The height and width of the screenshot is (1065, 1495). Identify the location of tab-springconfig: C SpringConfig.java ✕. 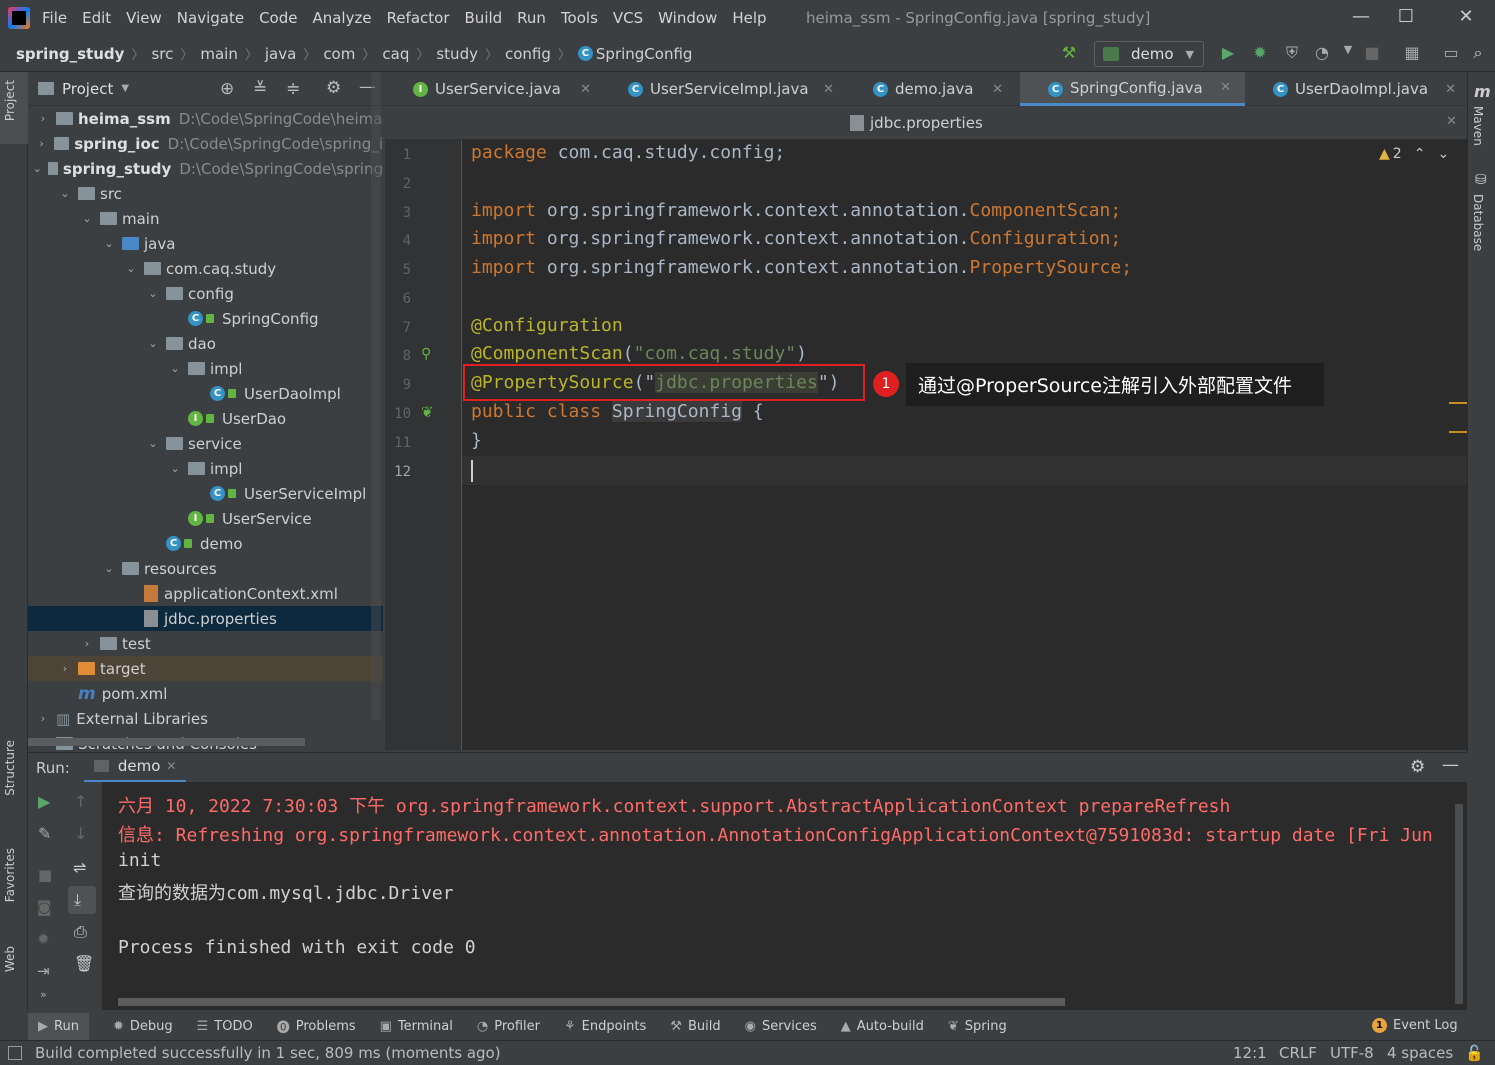
(1132, 89).